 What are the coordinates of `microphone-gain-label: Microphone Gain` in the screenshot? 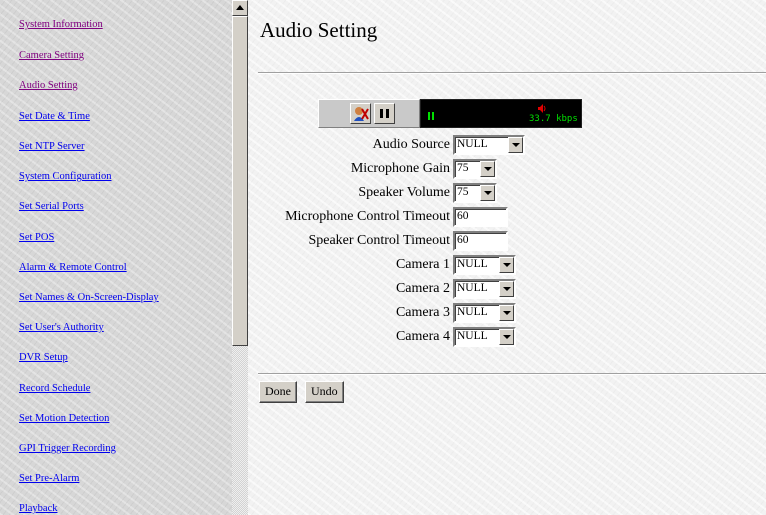 It's located at (400, 168).